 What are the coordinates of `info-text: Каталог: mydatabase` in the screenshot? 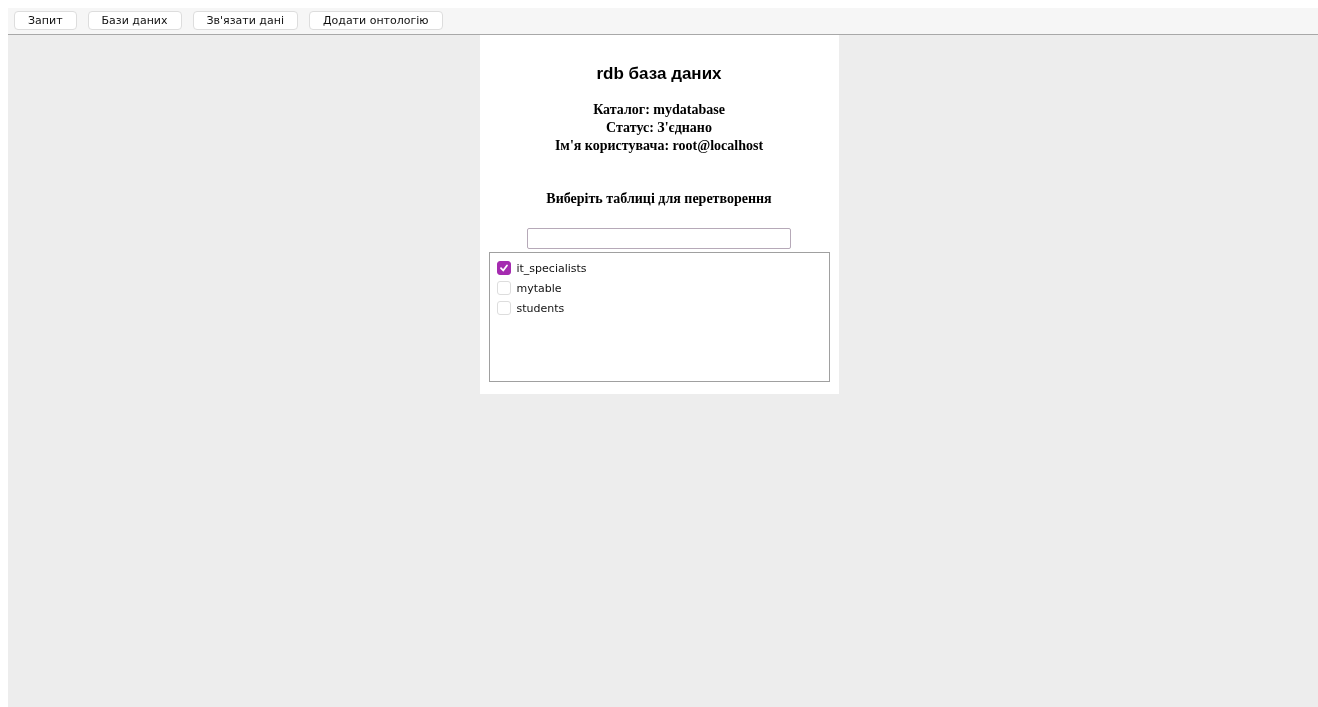 It's located at (659, 110).